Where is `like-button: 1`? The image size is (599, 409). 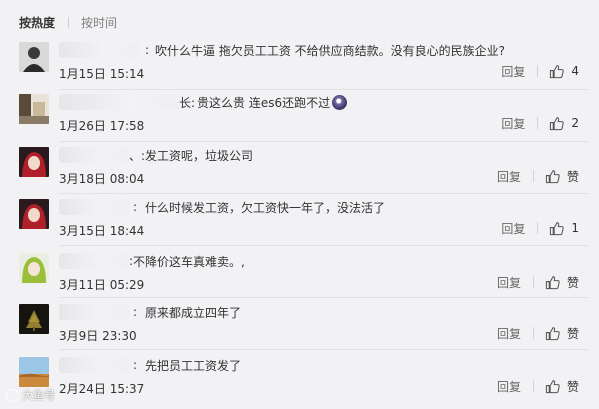
like-button: 1 is located at coordinates (564, 228).